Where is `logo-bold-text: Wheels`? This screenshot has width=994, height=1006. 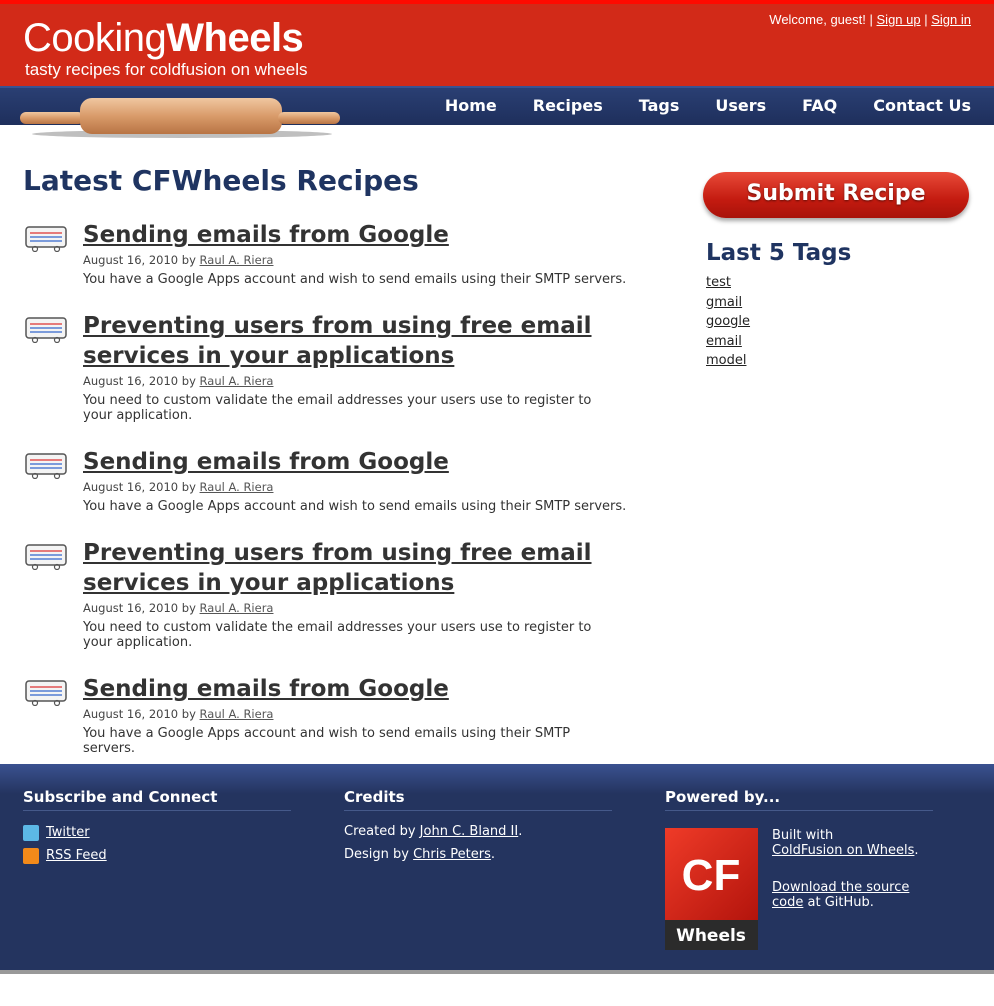 logo-bold-text: Wheels is located at coordinates (235, 38).